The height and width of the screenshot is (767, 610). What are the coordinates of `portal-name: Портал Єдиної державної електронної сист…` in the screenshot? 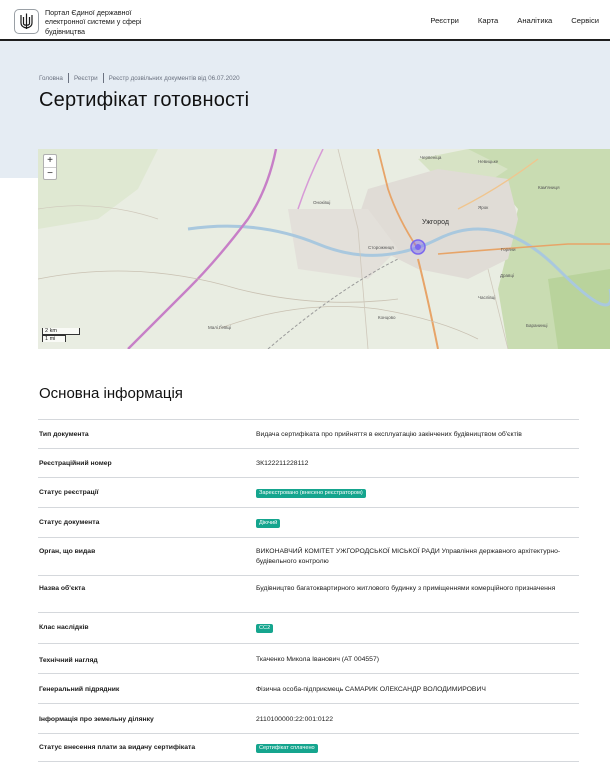 It's located at (105, 22).